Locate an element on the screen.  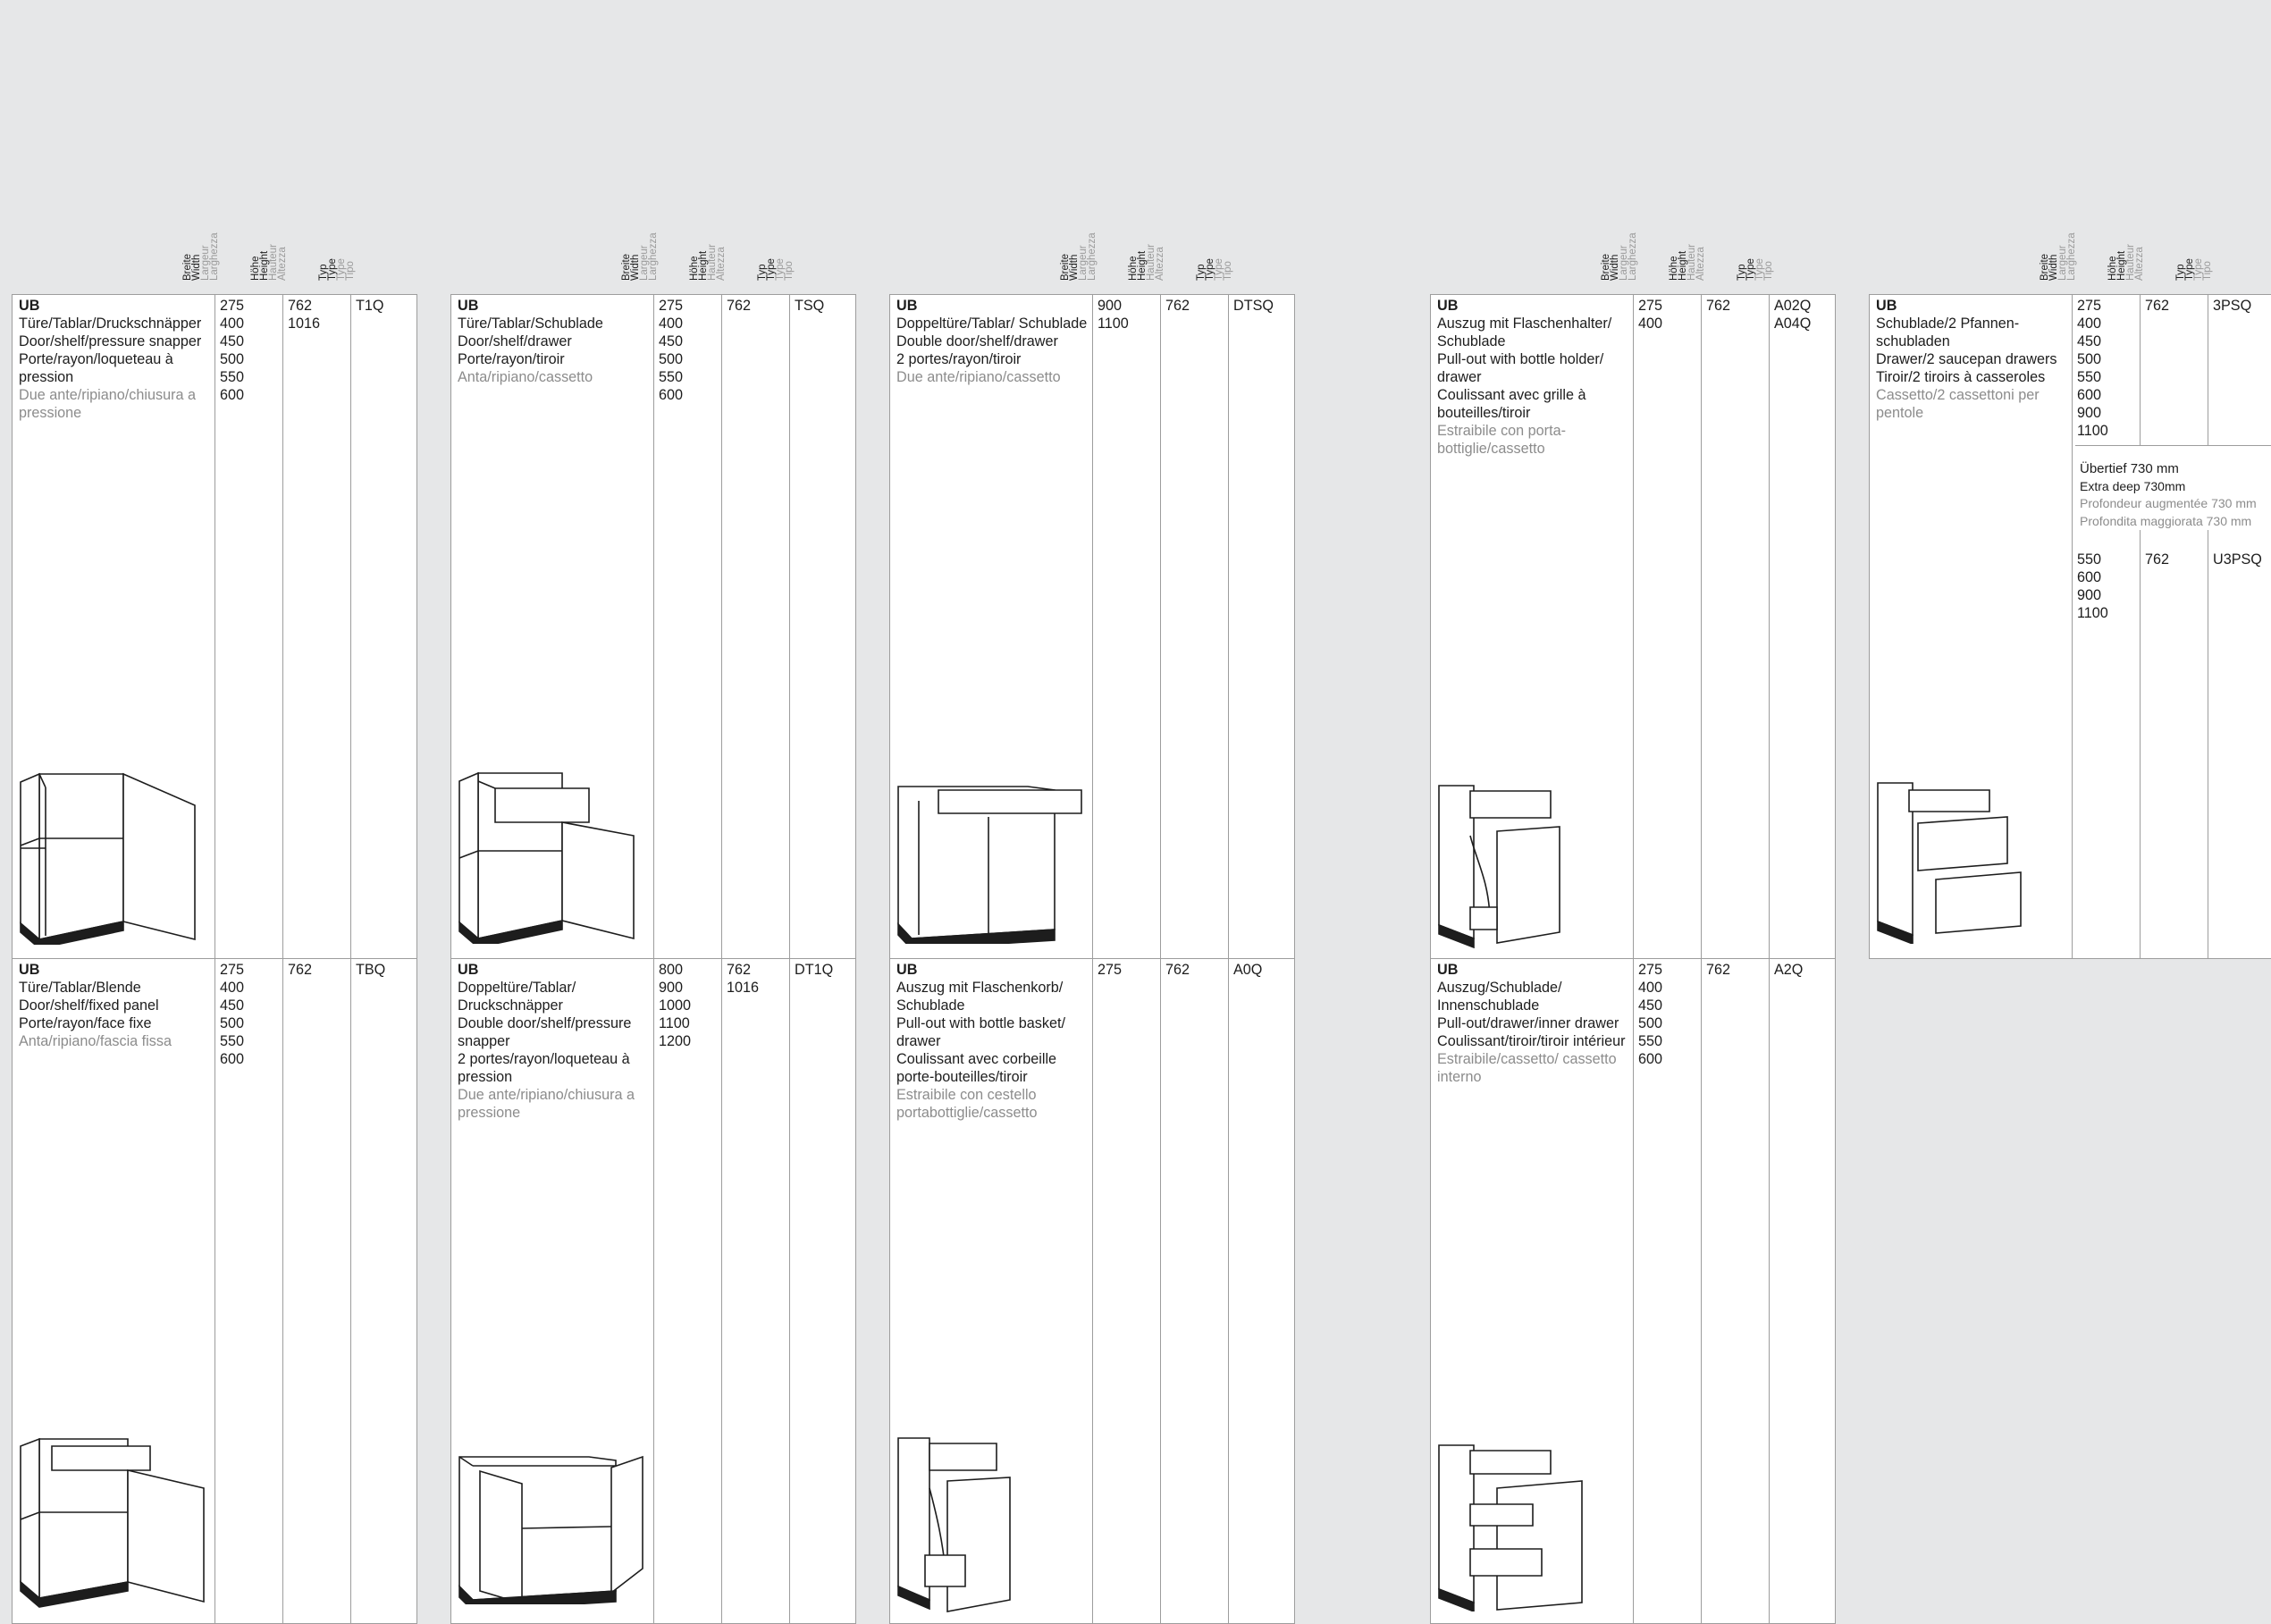
description-it: Cassetto/2 cassettoni per pentole is located at coordinates (1958, 404).